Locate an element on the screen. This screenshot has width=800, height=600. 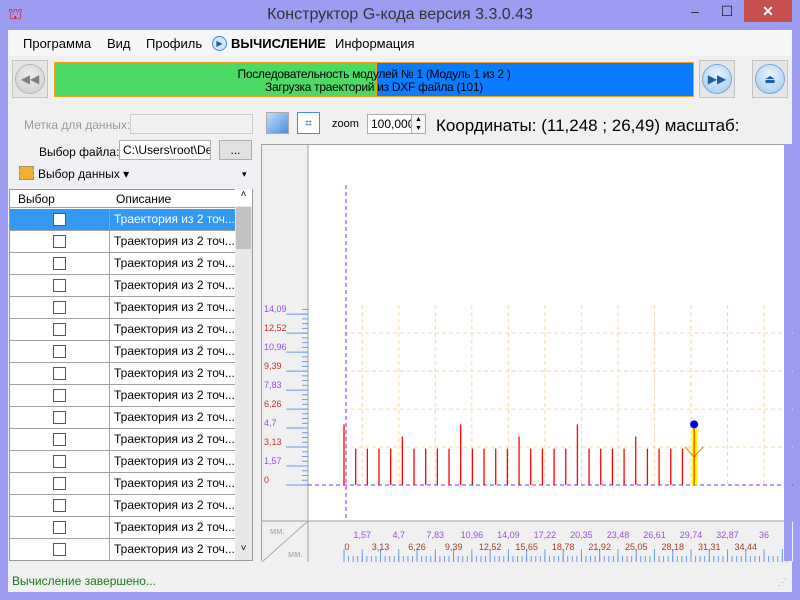
menu-profil: Профиль is located at coordinates (174, 43).